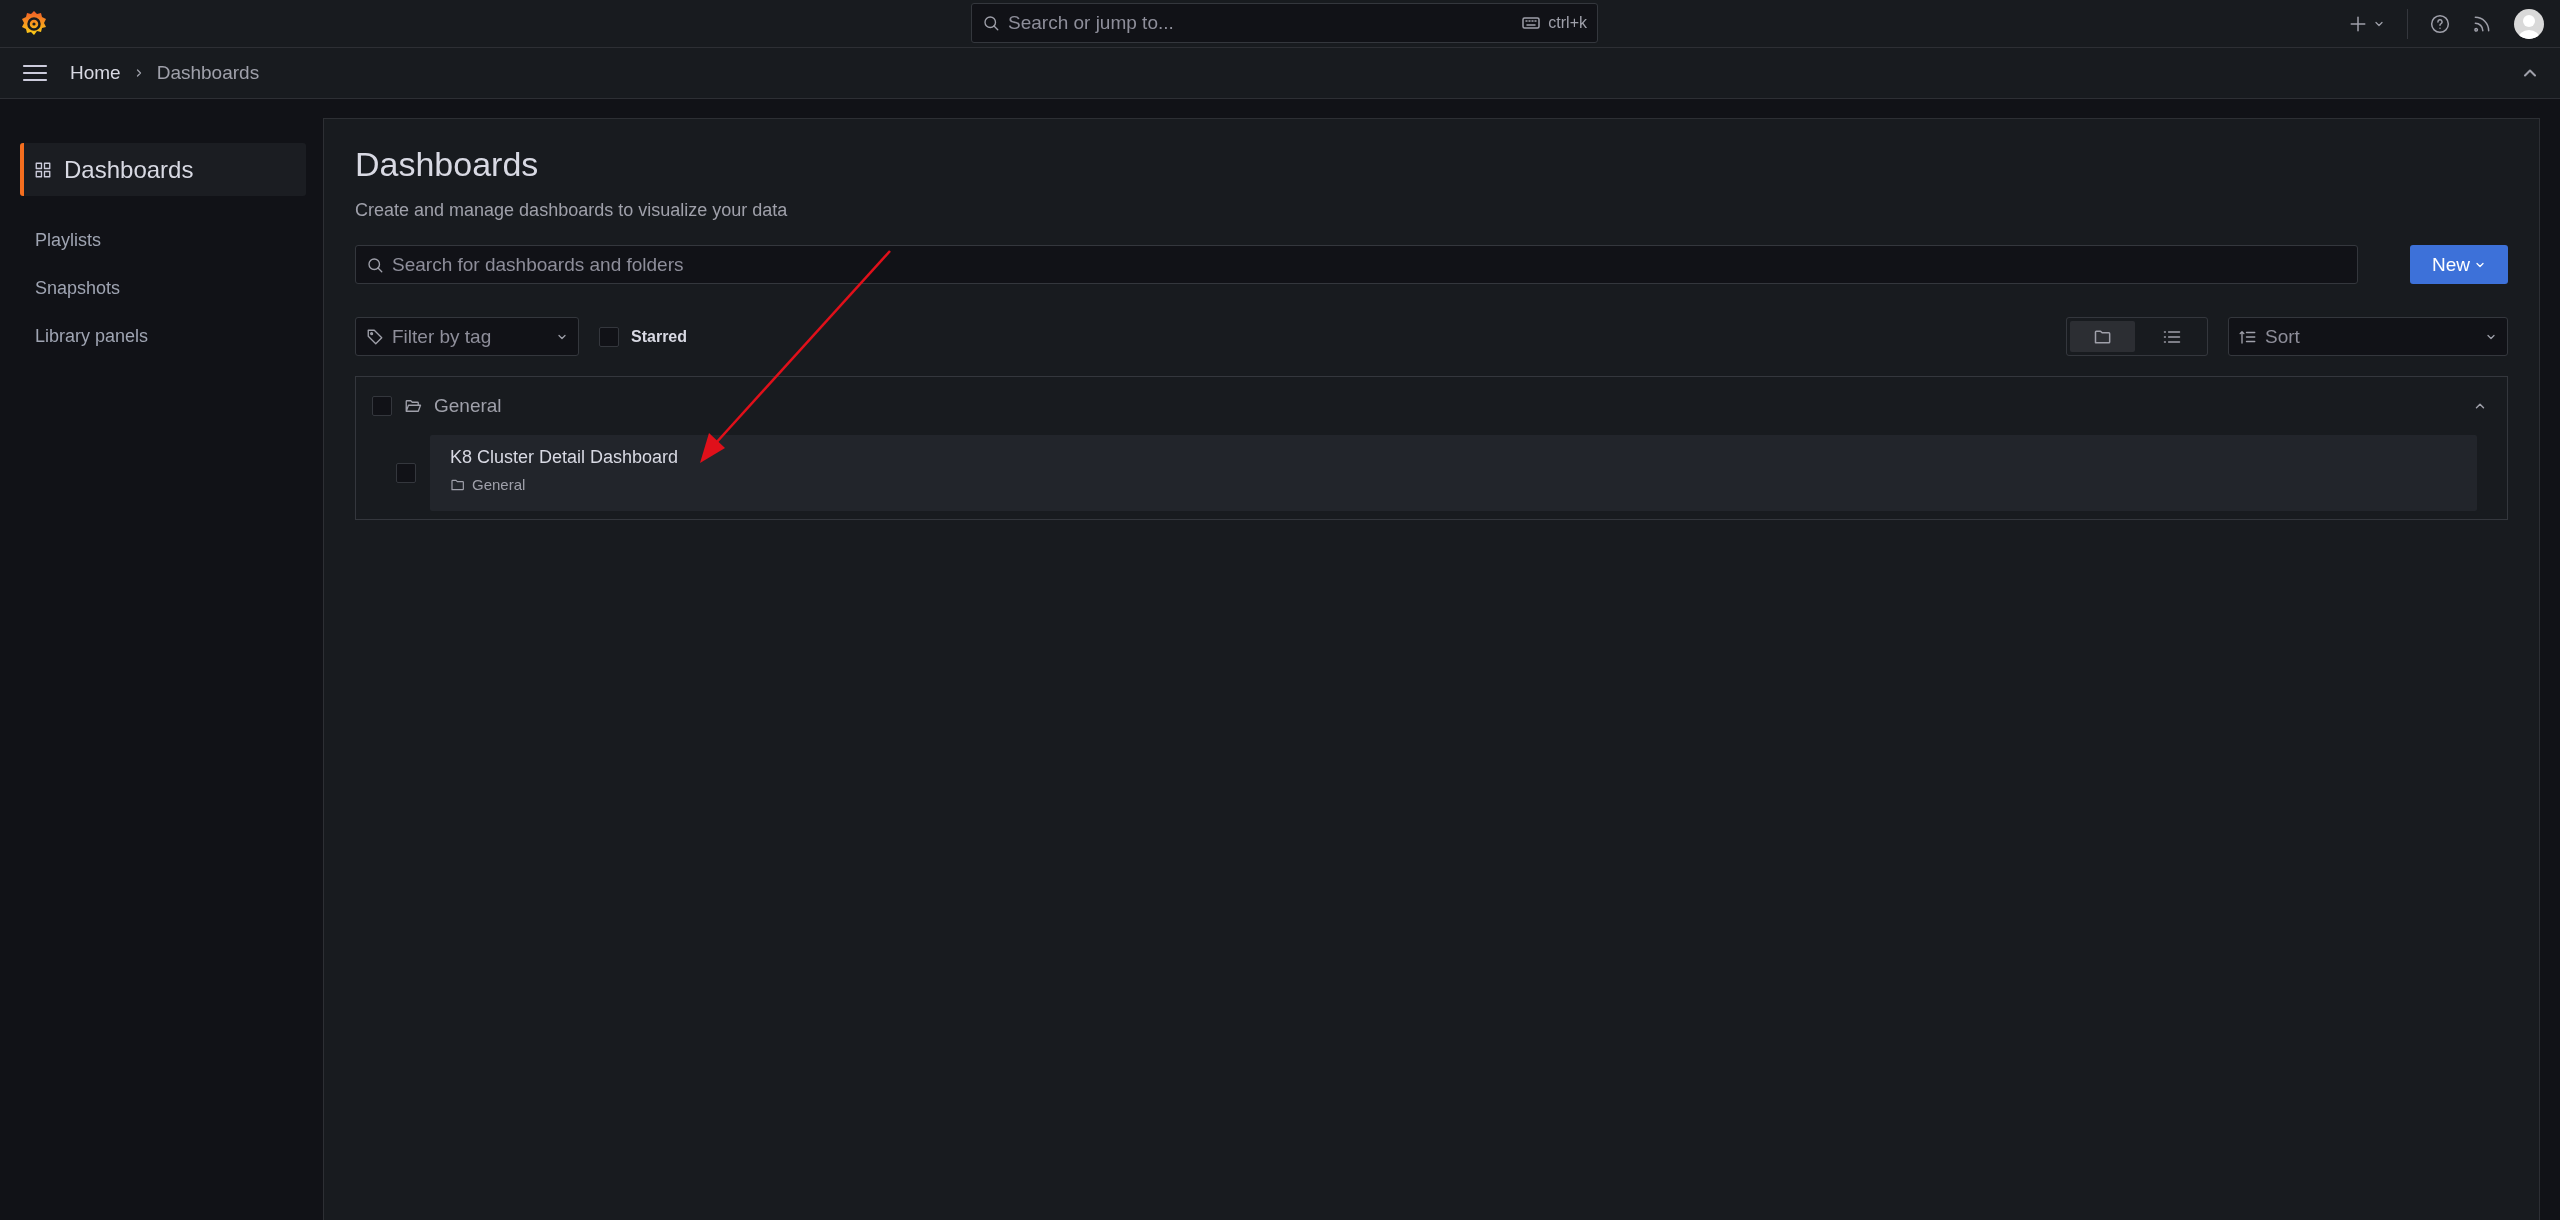 The height and width of the screenshot is (1220, 2560). What do you see at coordinates (382, 406) in the screenshot?
I see `folder-checkbox` at bounding box center [382, 406].